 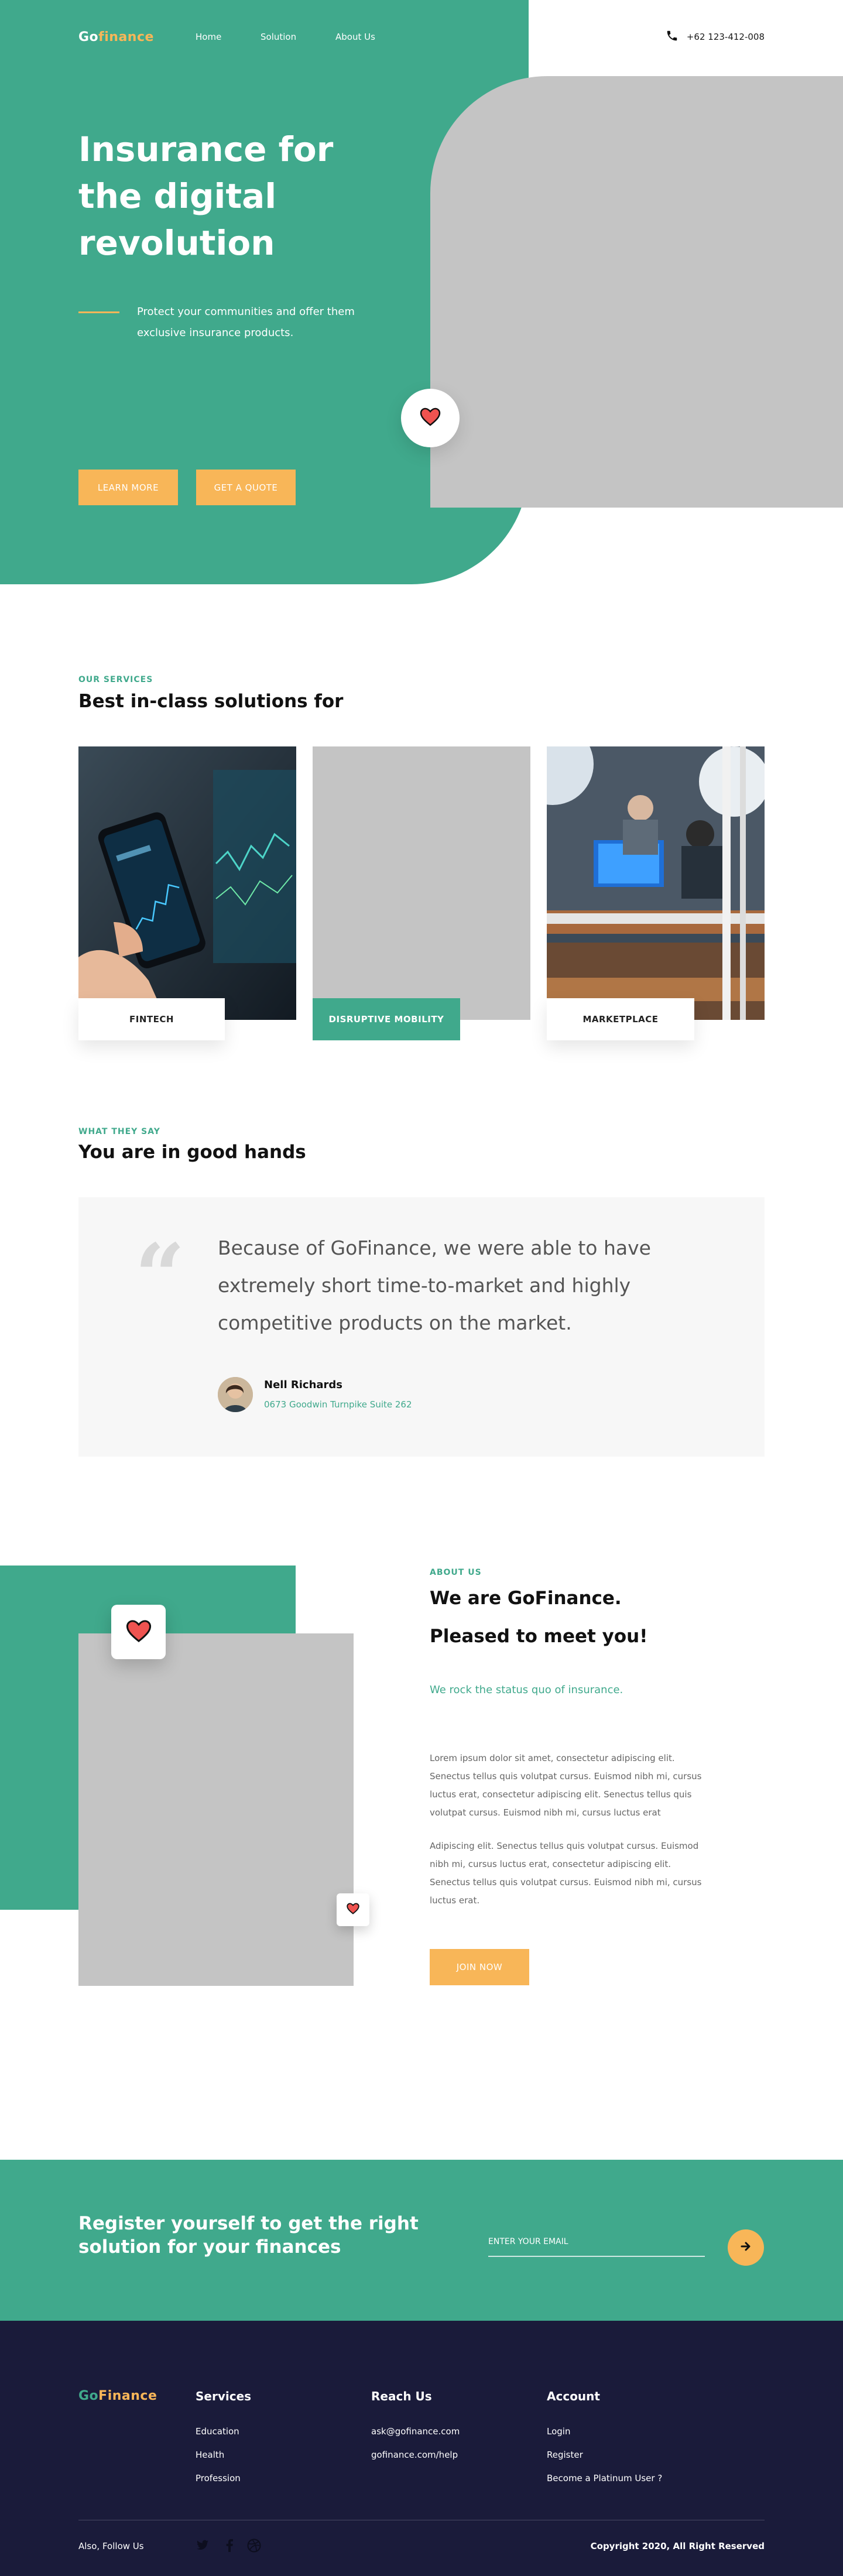 I want to click on fintech-card-label: FINTECH, so click(x=152, y=1019).